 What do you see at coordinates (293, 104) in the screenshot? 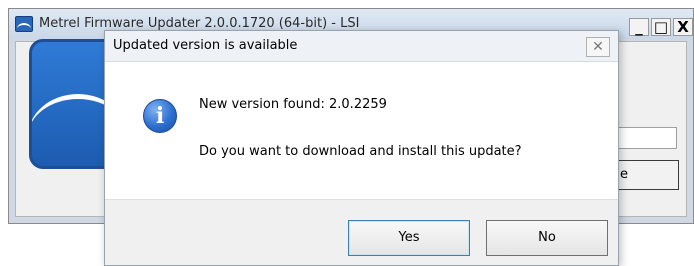
I see `new-version-message: New version found: 2.0.2259` at bounding box center [293, 104].